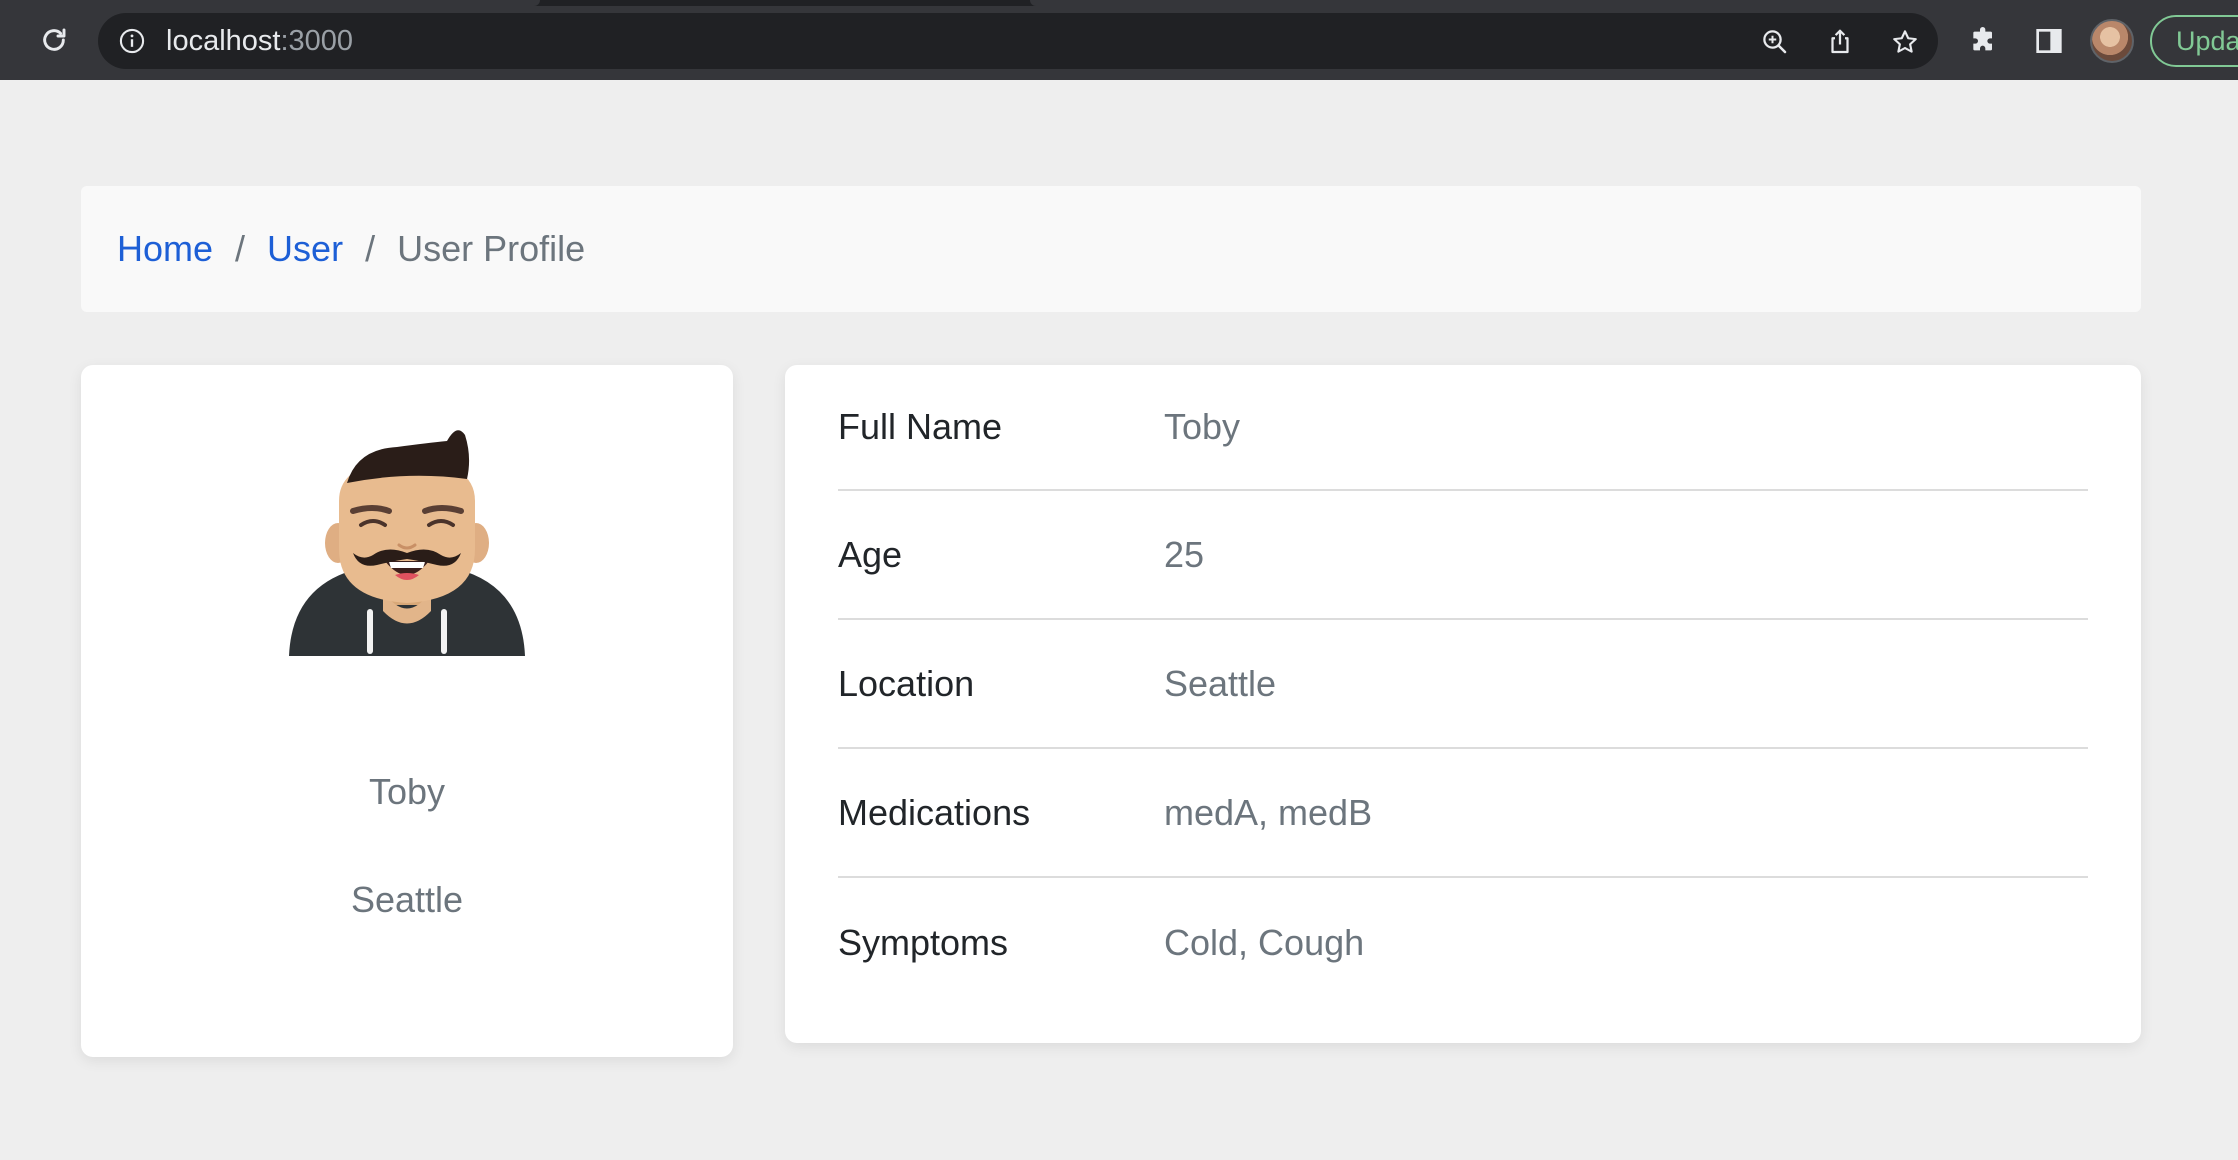 The image size is (2238, 1160). What do you see at coordinates (305, 249) in the screenshot?
I see `breadcrumb-user-link: User` at bounding box center [305, 249].